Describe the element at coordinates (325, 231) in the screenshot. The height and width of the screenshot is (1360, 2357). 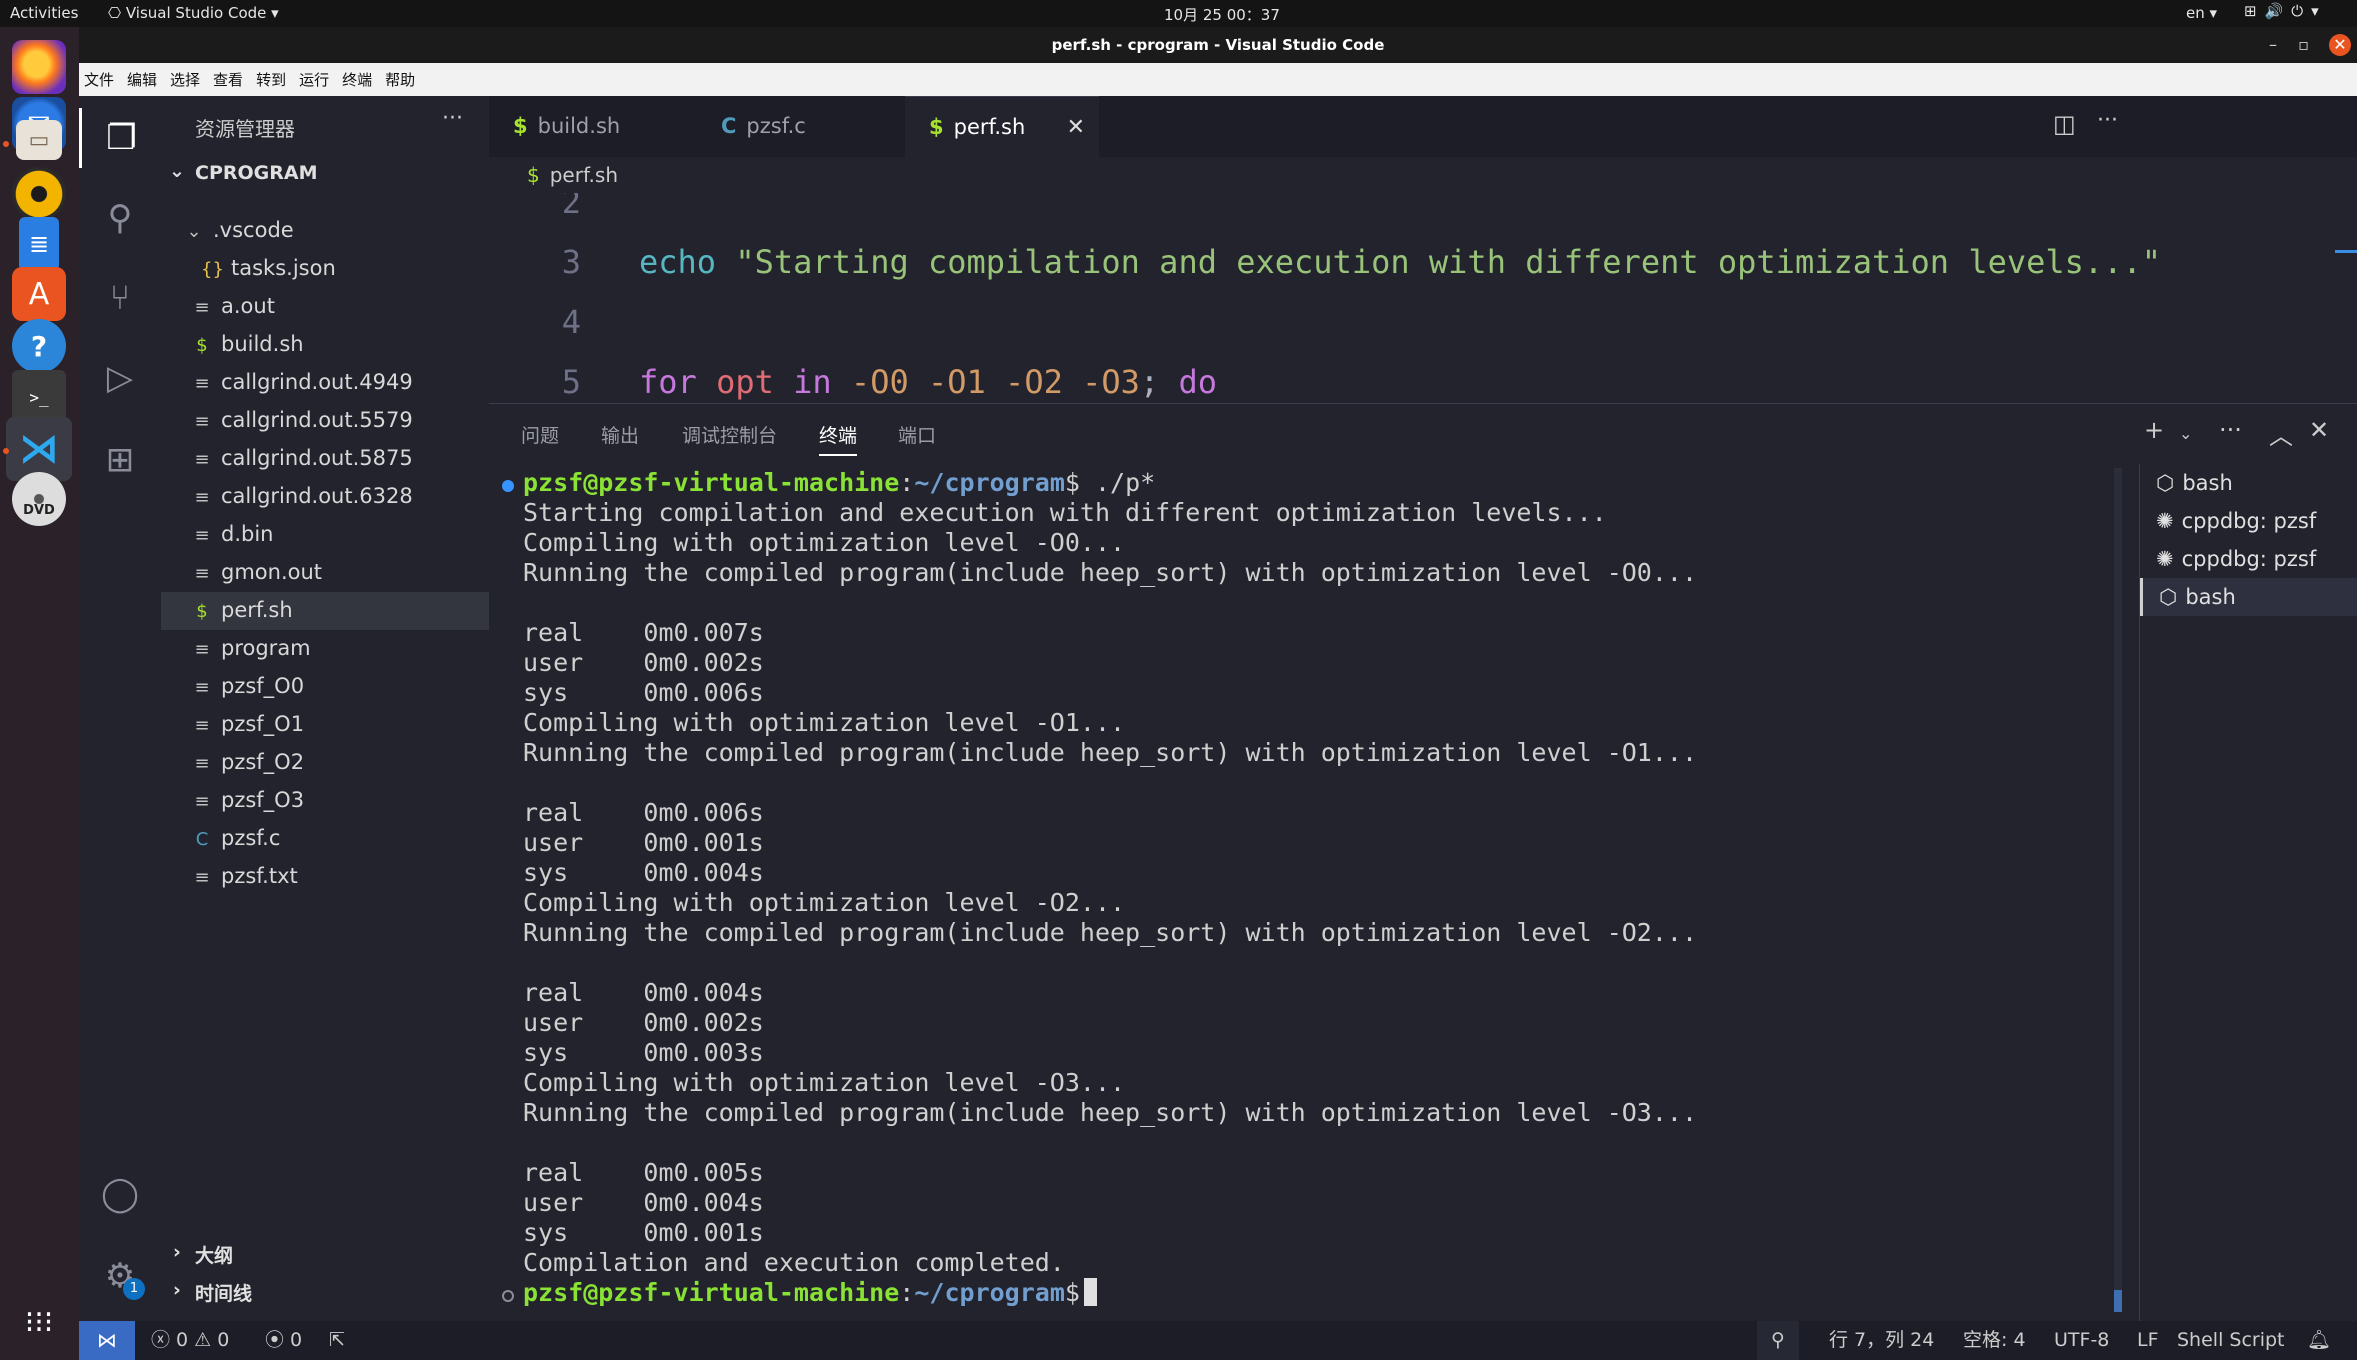
I see `tree-item: ⌄ .vscode` at that location.